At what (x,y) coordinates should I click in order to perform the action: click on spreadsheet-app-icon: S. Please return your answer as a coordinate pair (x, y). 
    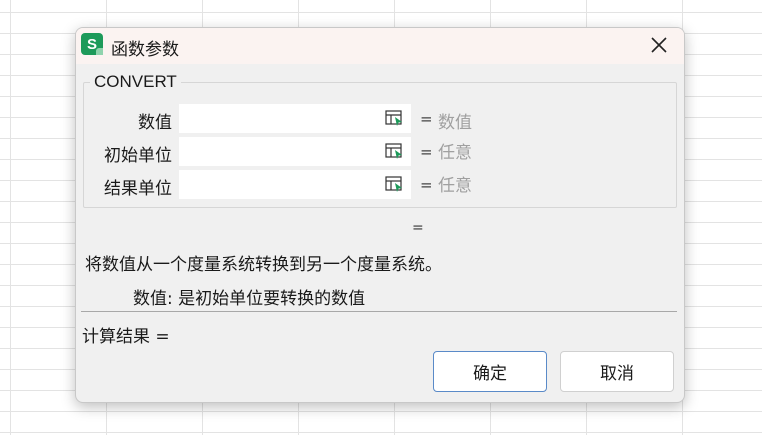
    Looking at the image, I should click on (92, 44).